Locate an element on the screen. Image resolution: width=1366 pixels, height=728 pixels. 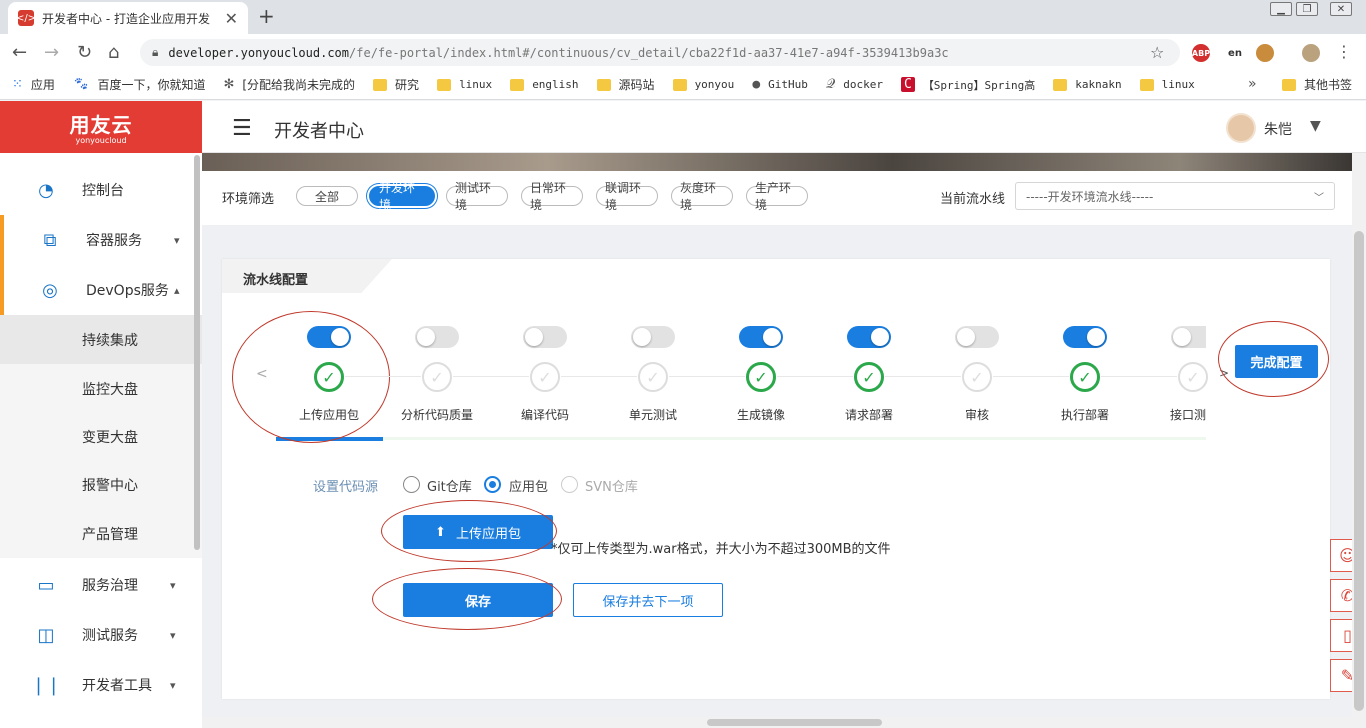
bookmark-apps: ⁙ 应用 is located at coordinates (33, 84).